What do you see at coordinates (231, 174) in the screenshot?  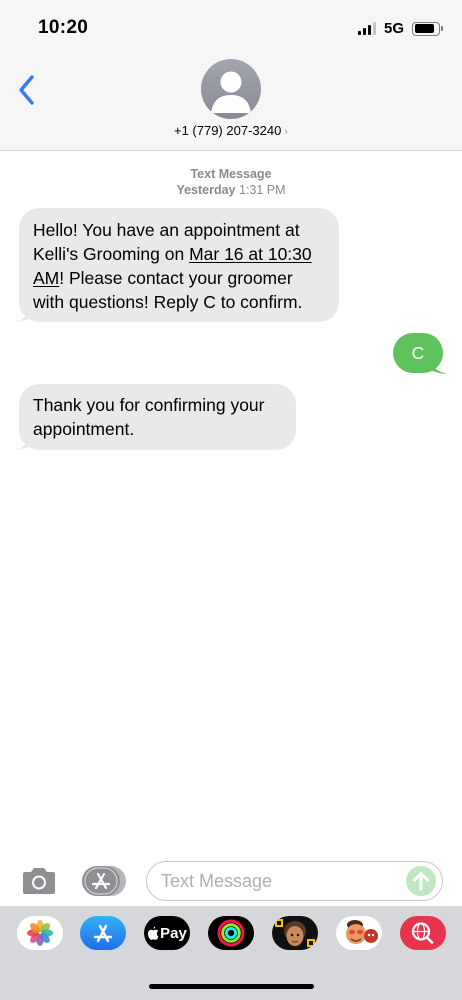 I see `service-label: Text Message` at bounding box center [231, 174].